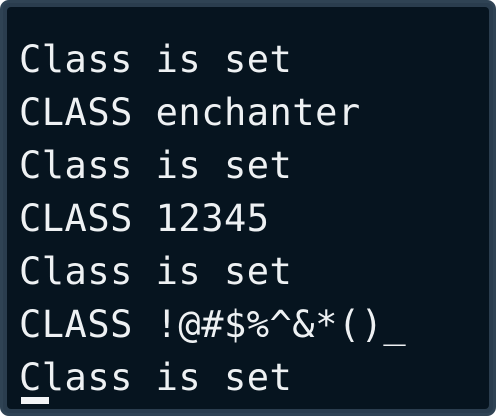 Image resolution: width=496 pixels, height=416 pixels. What do you see at coordinates (35, 400) in the screenshot?
I see `text-cursor` at bounding box center [35, 400].